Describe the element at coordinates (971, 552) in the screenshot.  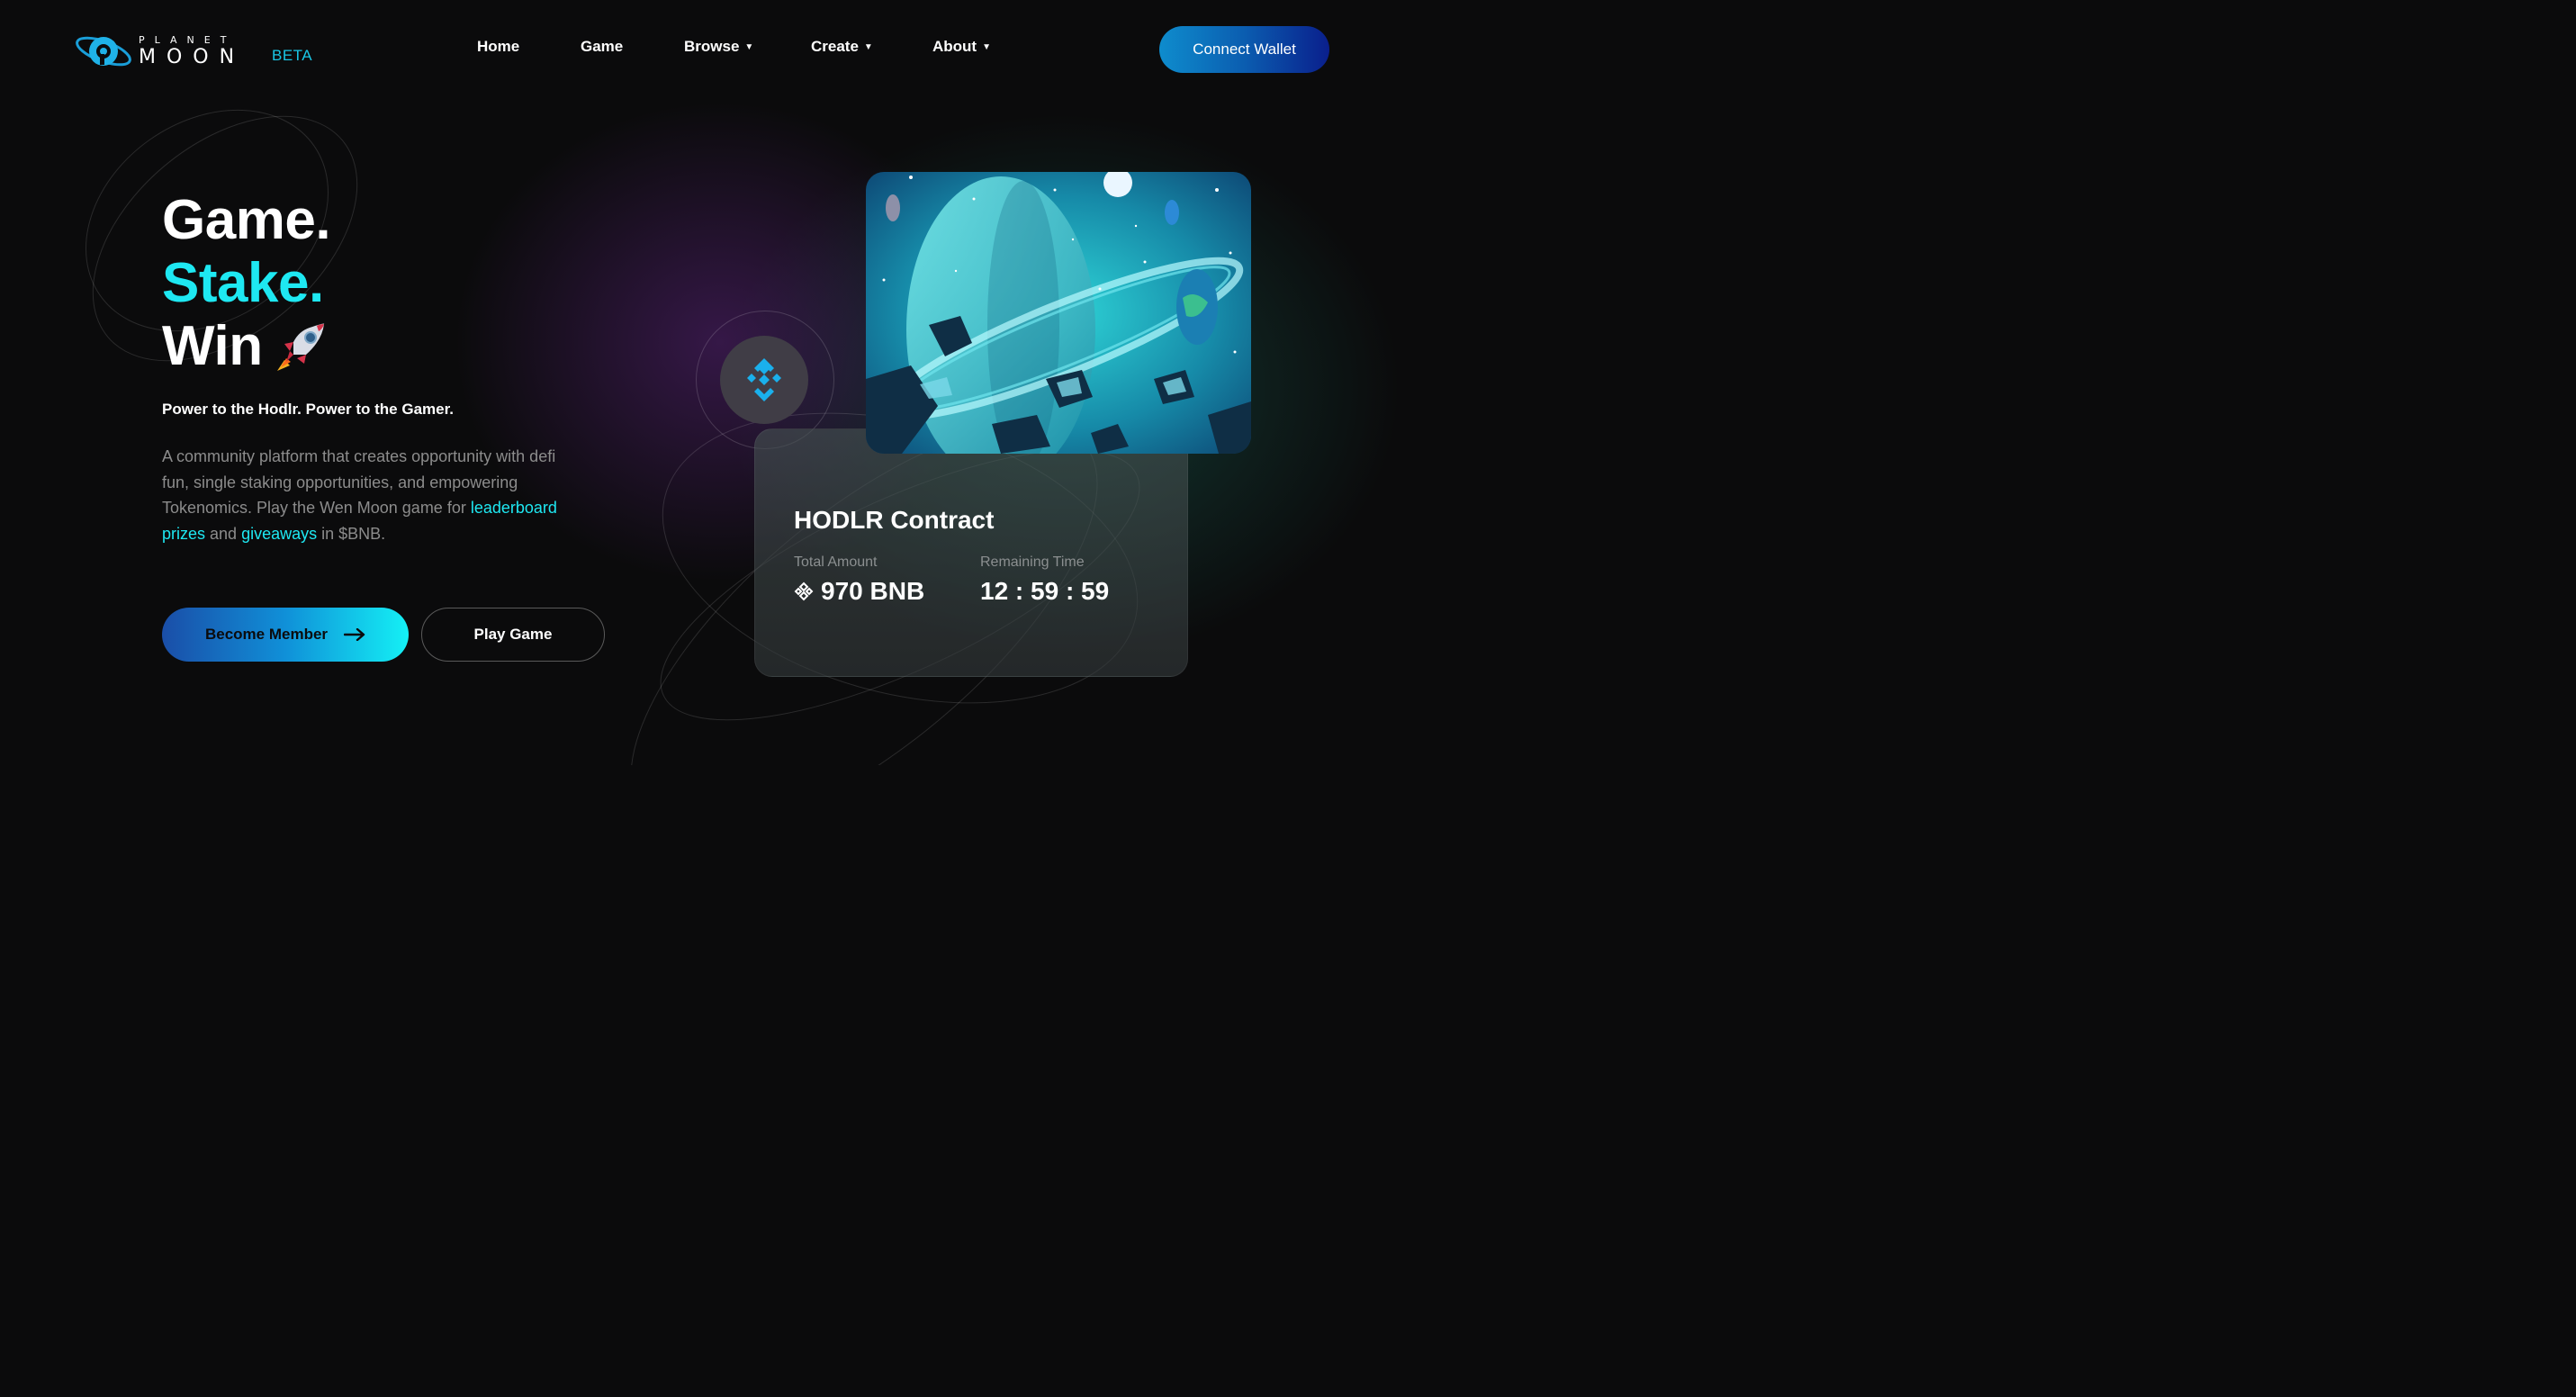
I see `hodlr-contract-card` at that location.